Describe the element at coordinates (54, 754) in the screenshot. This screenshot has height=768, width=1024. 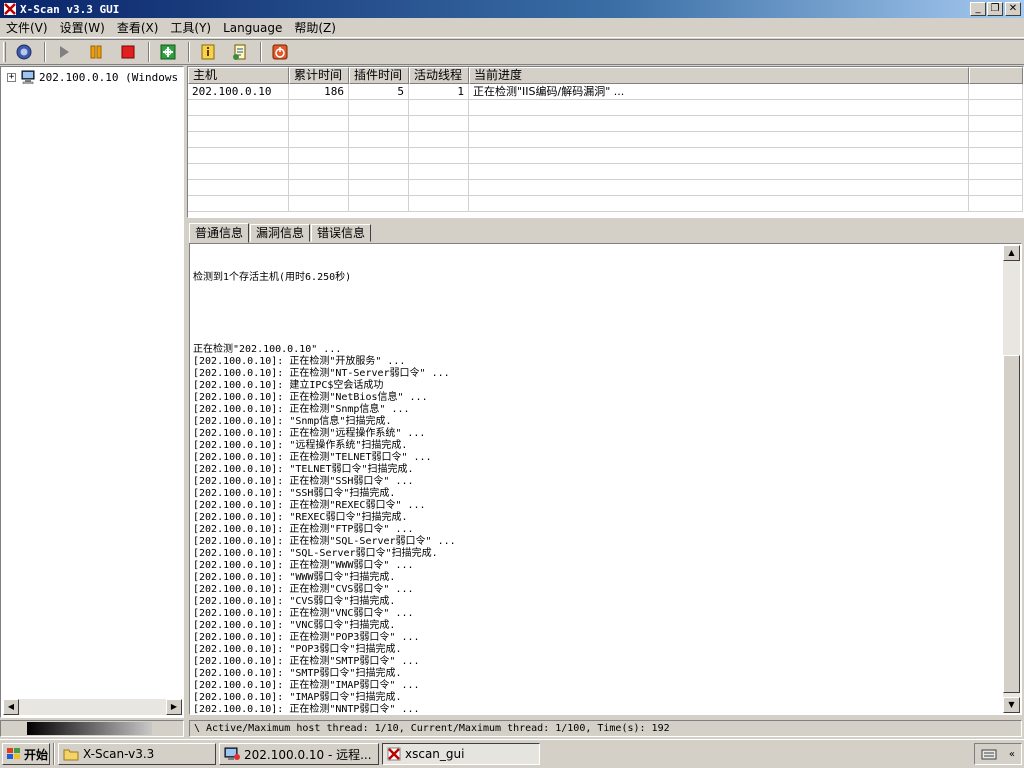
I see `taskbar-divider` at that location.